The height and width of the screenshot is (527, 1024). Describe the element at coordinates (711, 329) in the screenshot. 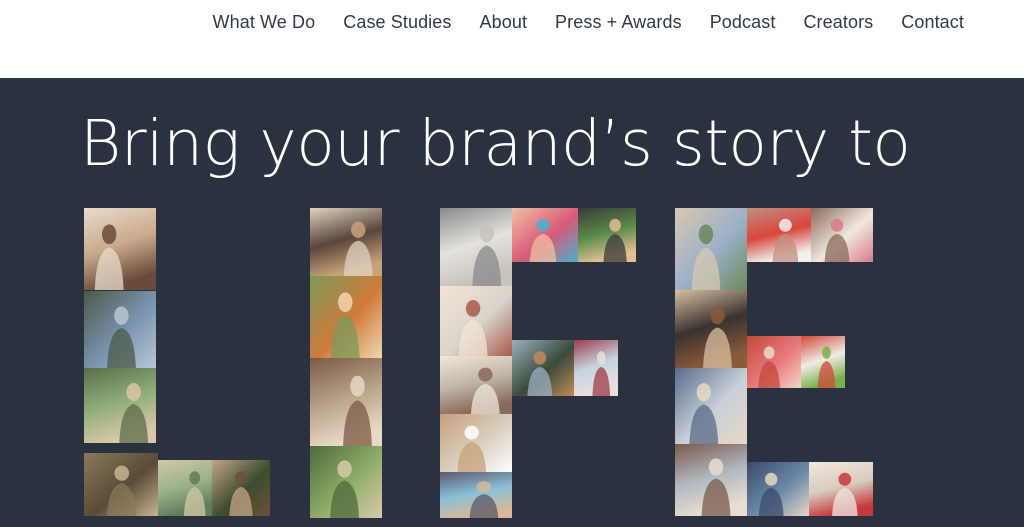

I see `photo-woman-dark-dress` at that location.